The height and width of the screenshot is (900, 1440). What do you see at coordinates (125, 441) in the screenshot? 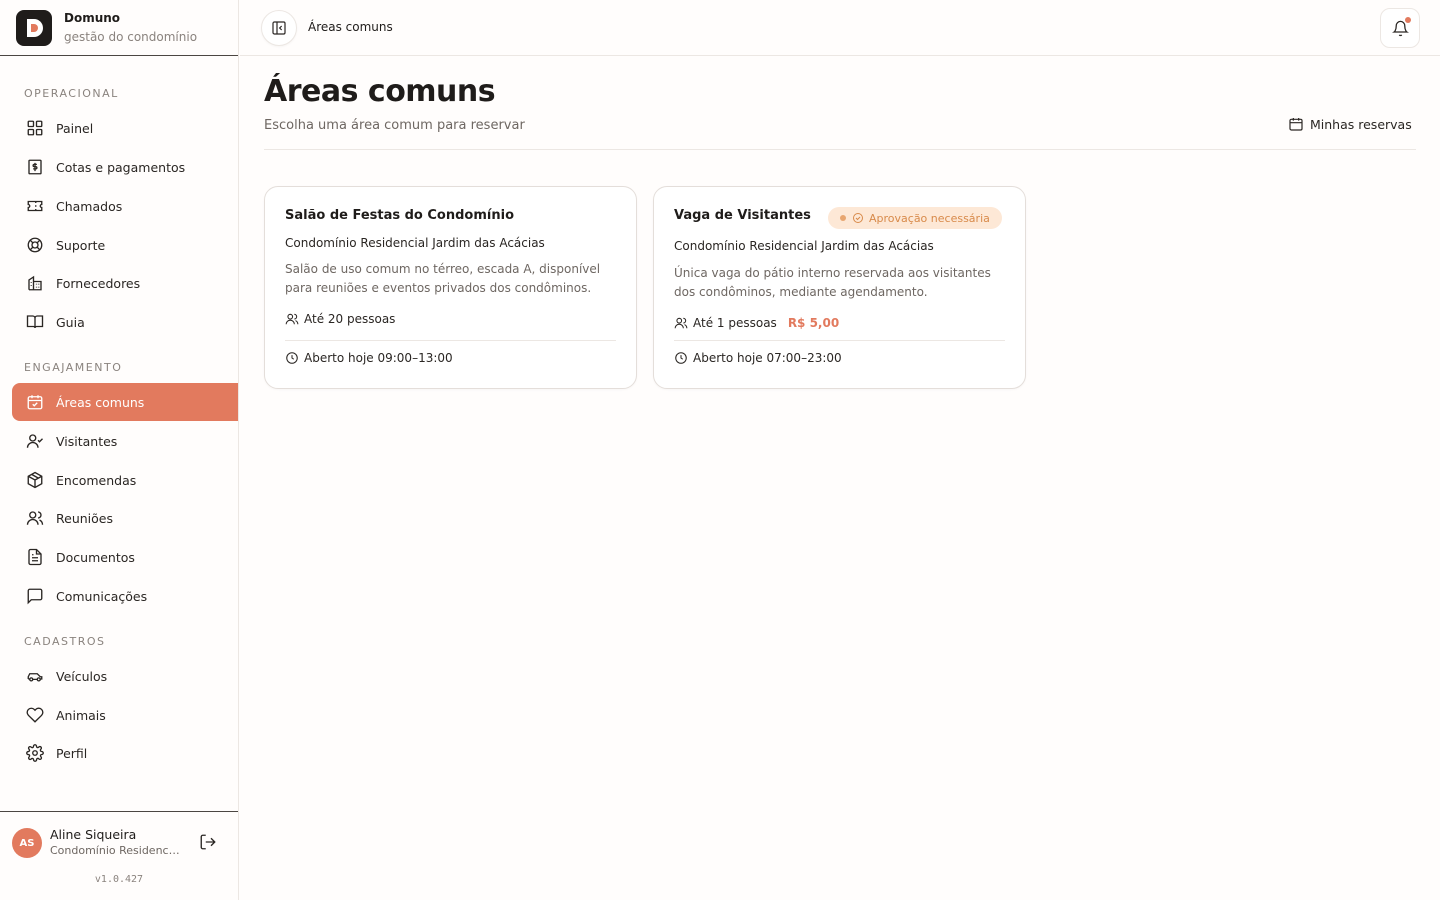
I see `sidebar-item-visitantes: Visitantes` at bounding box center [125, 441].